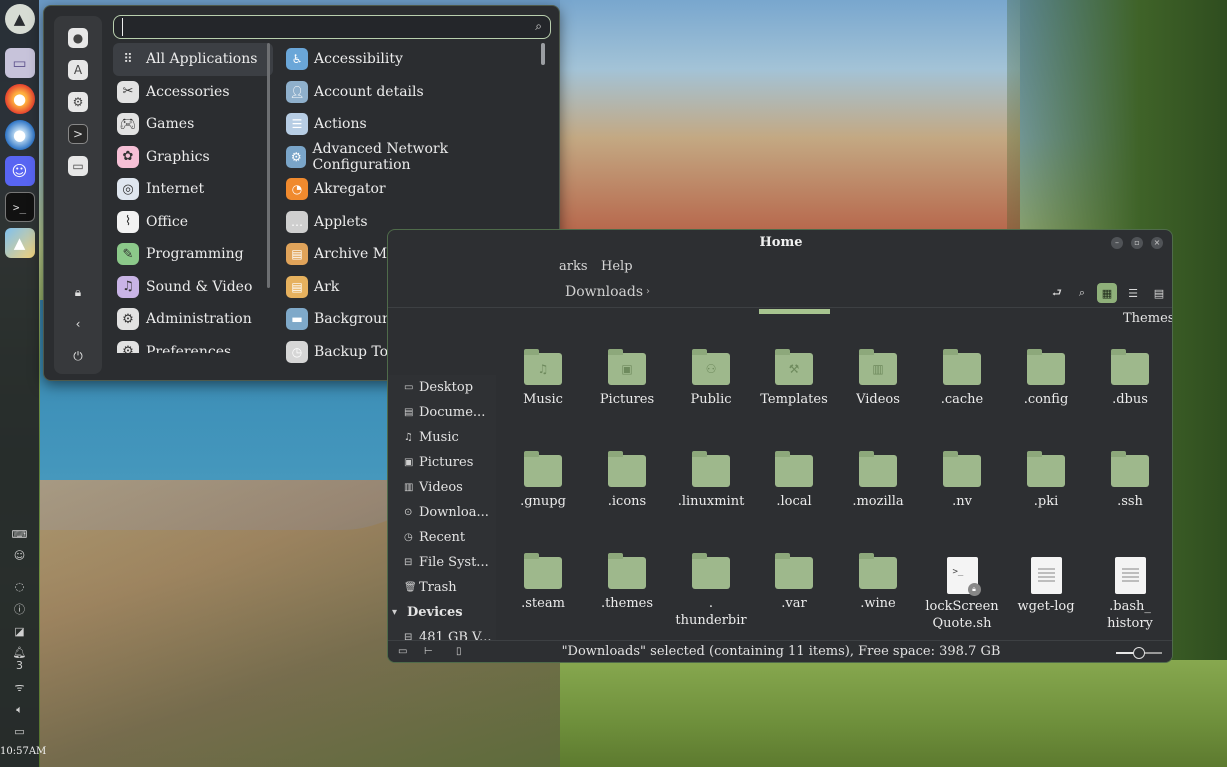 The height and width of the screenshot is (767, 1227). What do you see at coordinates (442, 487) in the screenshot?
I see `place-videos: ▥ Videos` at bounding box center [442, 487].